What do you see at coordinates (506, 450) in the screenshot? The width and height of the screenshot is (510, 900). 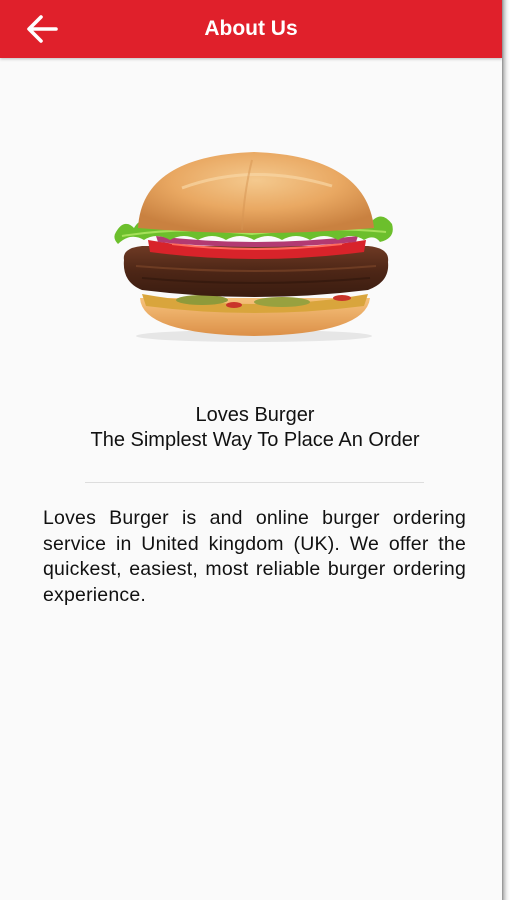 I see `screen-edge` at bounding box center [506, 450].